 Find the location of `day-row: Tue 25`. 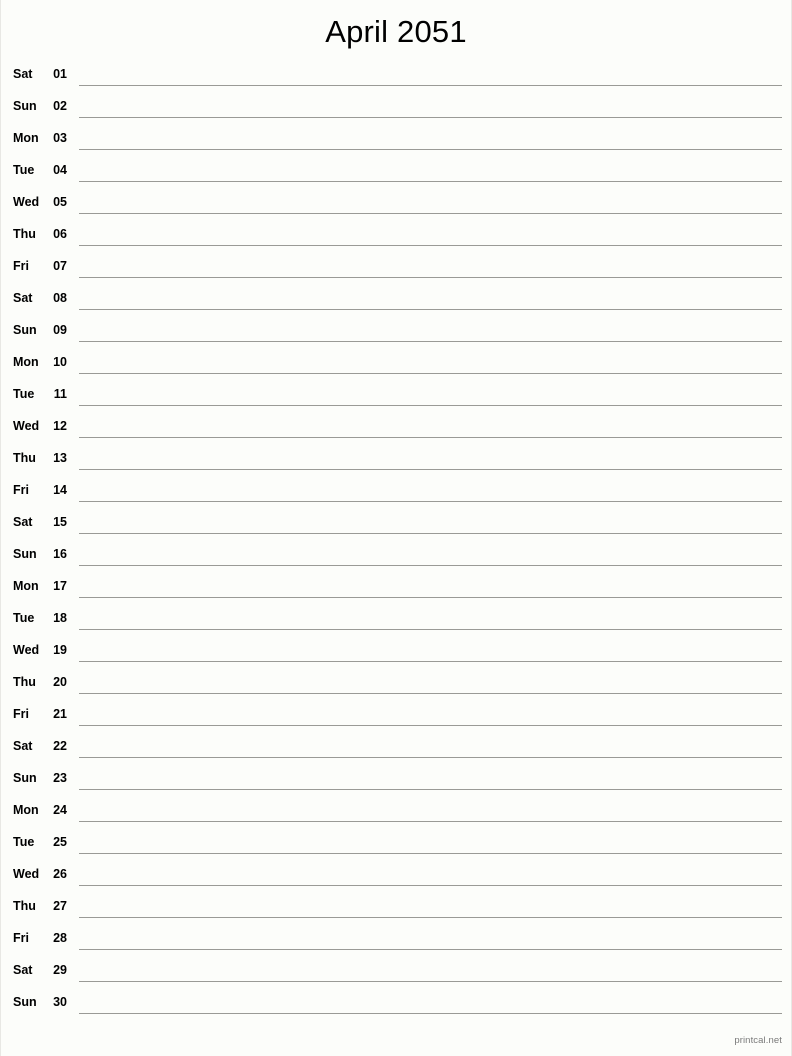

day-row: Tue 25 is located at coordinates (396, 844).